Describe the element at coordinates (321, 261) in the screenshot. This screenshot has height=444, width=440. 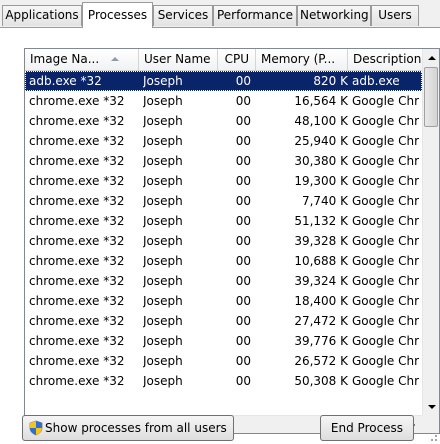
I see `cell-memory: 10,688 K` at that location.